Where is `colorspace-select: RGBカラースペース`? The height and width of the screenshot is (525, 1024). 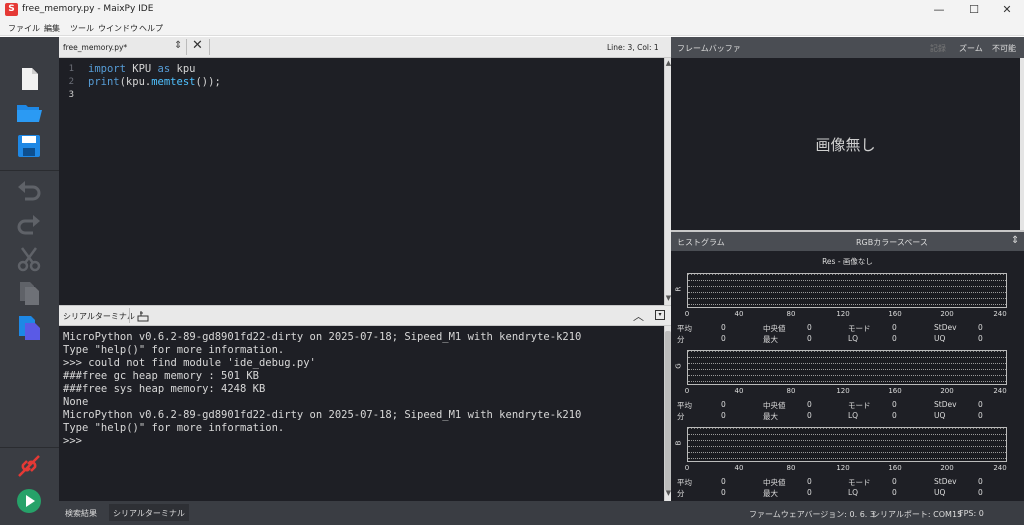 colorspace-select: RGBカラースペース is located at coordinates (892, 242).